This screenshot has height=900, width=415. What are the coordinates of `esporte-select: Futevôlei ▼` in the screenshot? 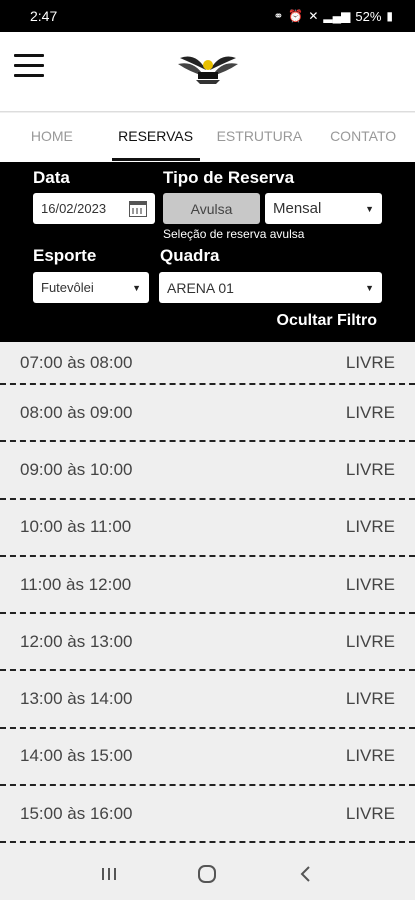 It's located at (91, 287).